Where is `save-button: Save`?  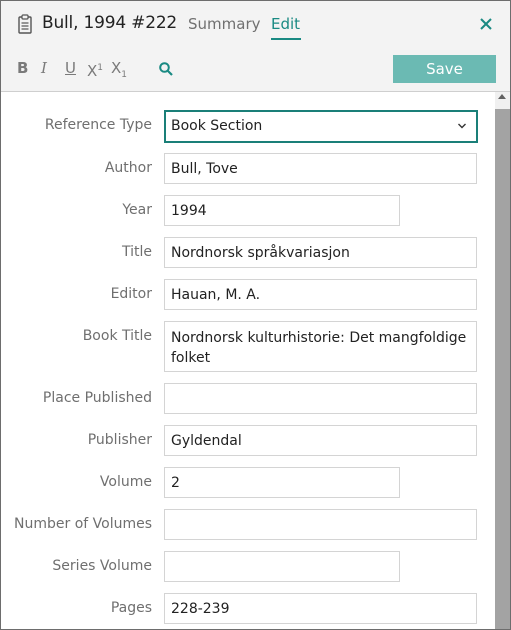
save-button: Save is located at coordinates (444, 69).